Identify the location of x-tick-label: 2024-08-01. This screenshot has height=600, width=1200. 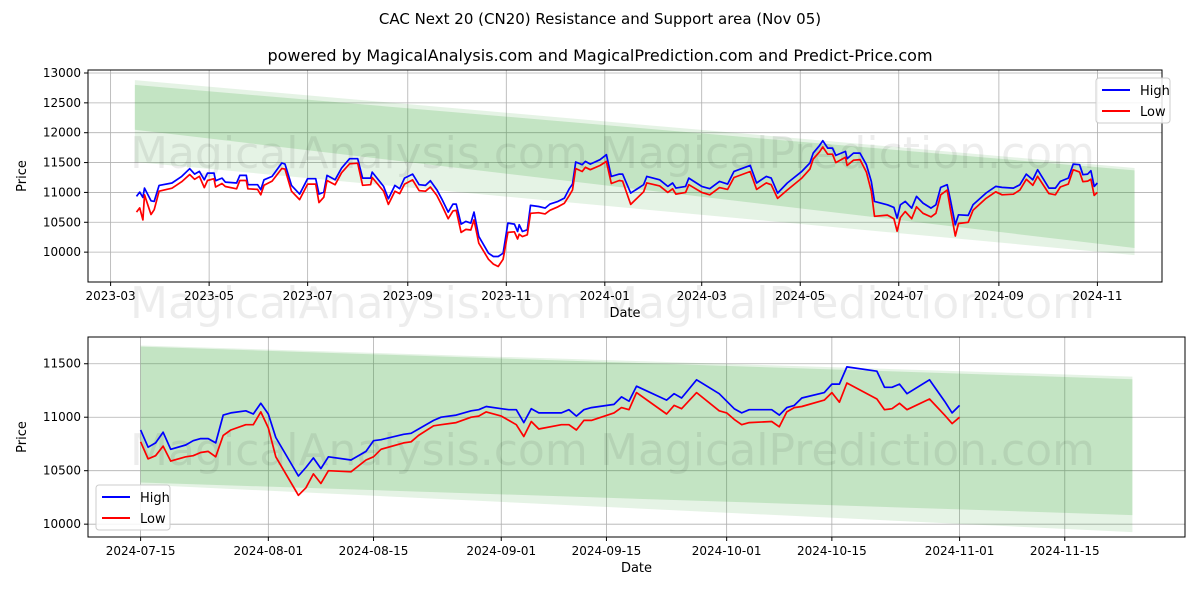
(268, 551).